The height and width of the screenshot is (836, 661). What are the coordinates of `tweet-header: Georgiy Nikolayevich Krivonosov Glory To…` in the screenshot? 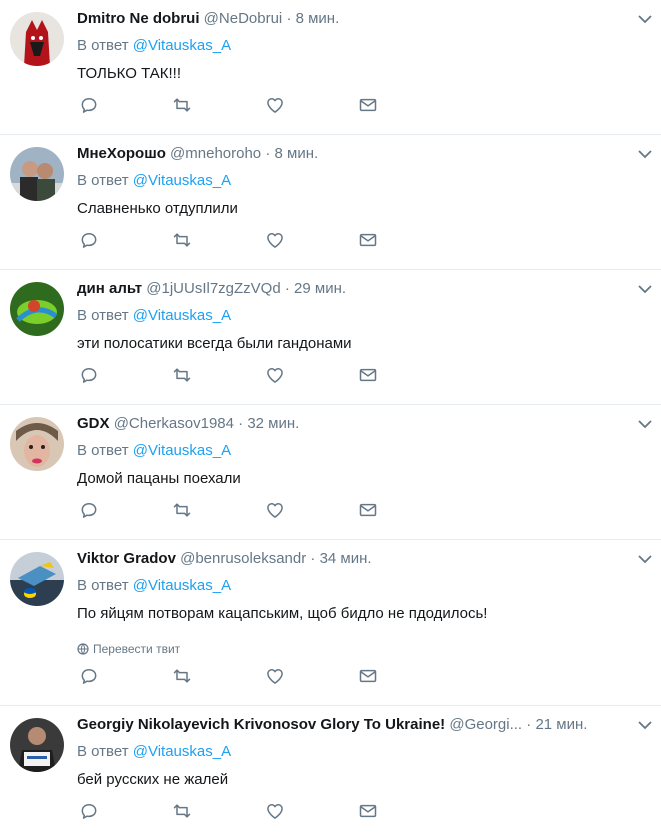 It's located at (349, 725).